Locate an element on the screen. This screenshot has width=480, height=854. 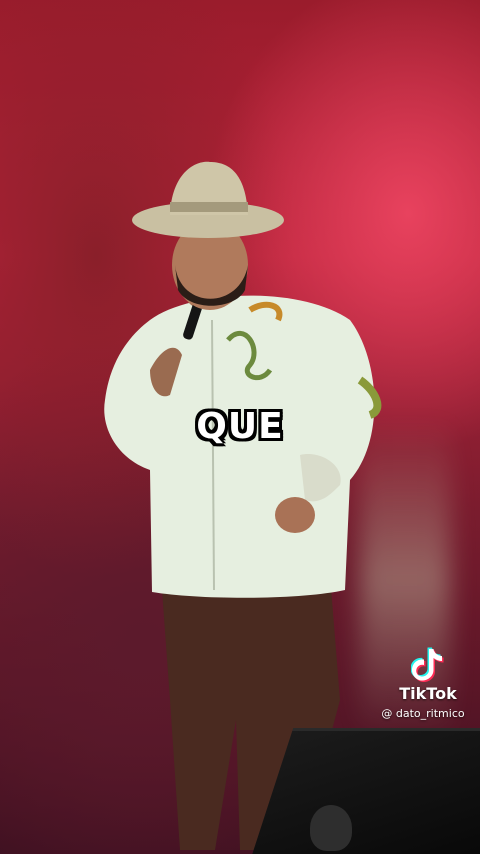
tiktok-logo-icon is located at coordinates (427, 664).